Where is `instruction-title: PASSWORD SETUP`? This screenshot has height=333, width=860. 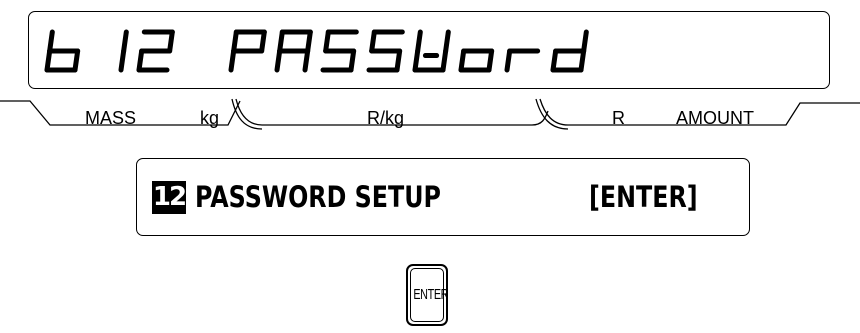 instruction-title: PASSWORD SETUP is located at coordinates (318, 197).